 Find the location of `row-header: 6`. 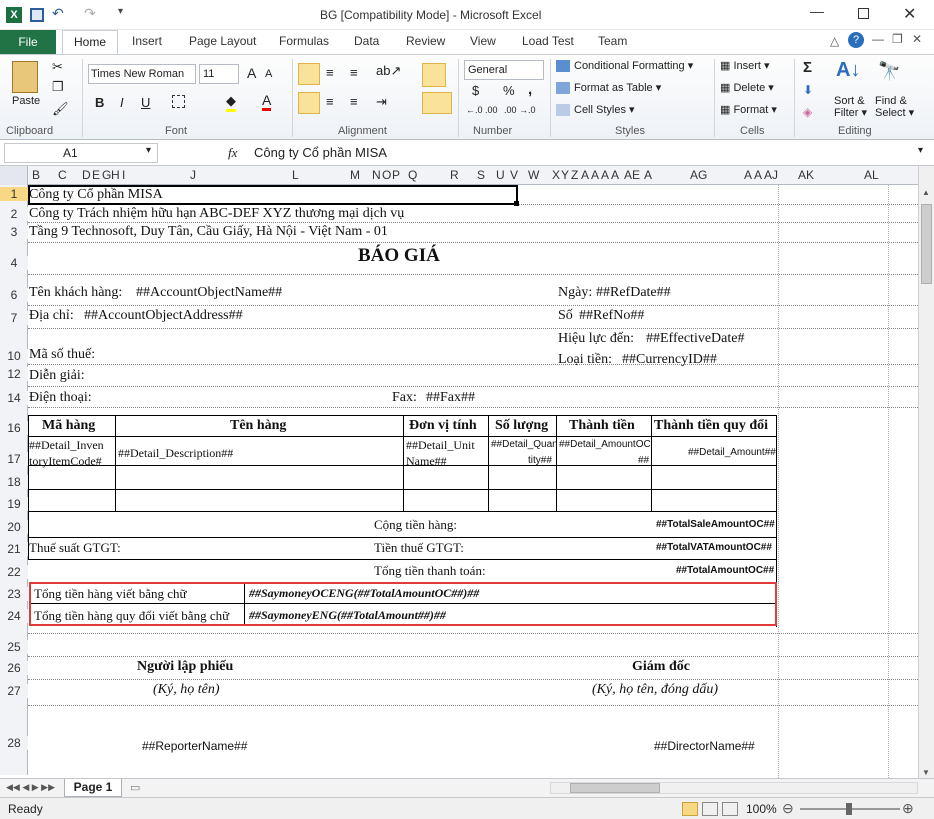

row-header: 6 is located at coordinates (14, 295).